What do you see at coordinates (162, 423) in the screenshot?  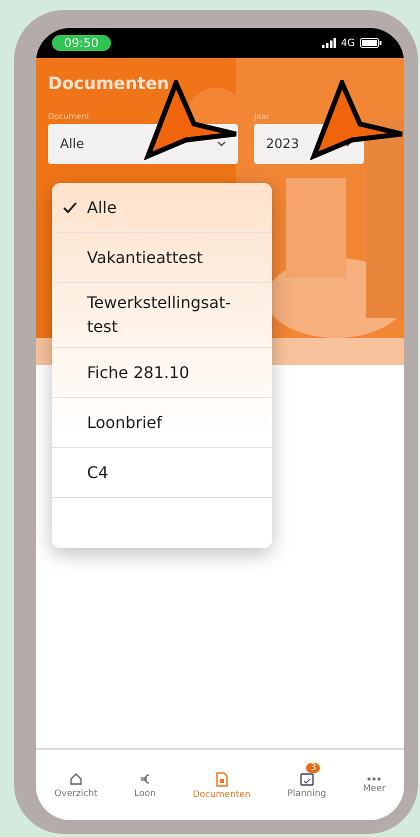 I see `dropdown-option: Loonbrief` at bounding box center [162, 423].